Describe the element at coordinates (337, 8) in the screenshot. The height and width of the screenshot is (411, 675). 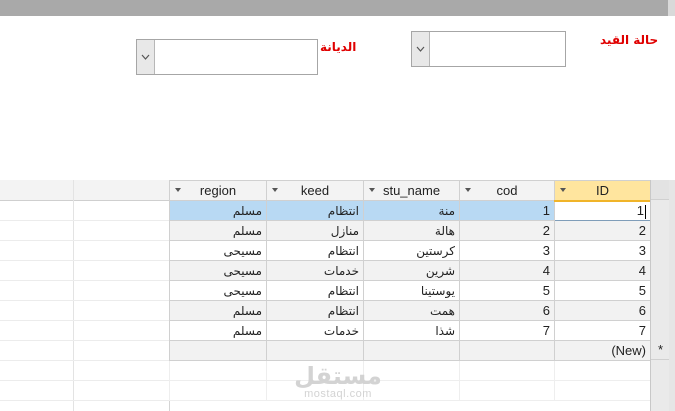
I see `window-top-bar` at that location.